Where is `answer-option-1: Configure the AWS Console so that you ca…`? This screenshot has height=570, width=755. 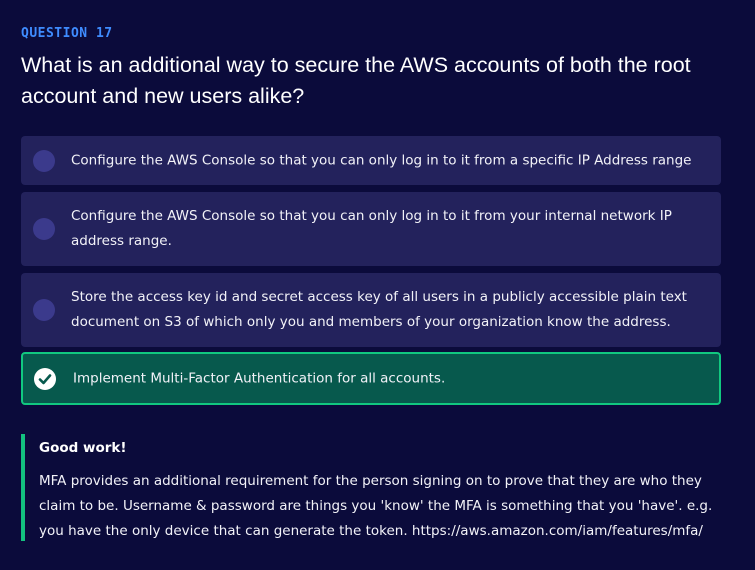 answer-option-1: Configure the AWS Console so that you ca… is located at coordinates (371, 160).